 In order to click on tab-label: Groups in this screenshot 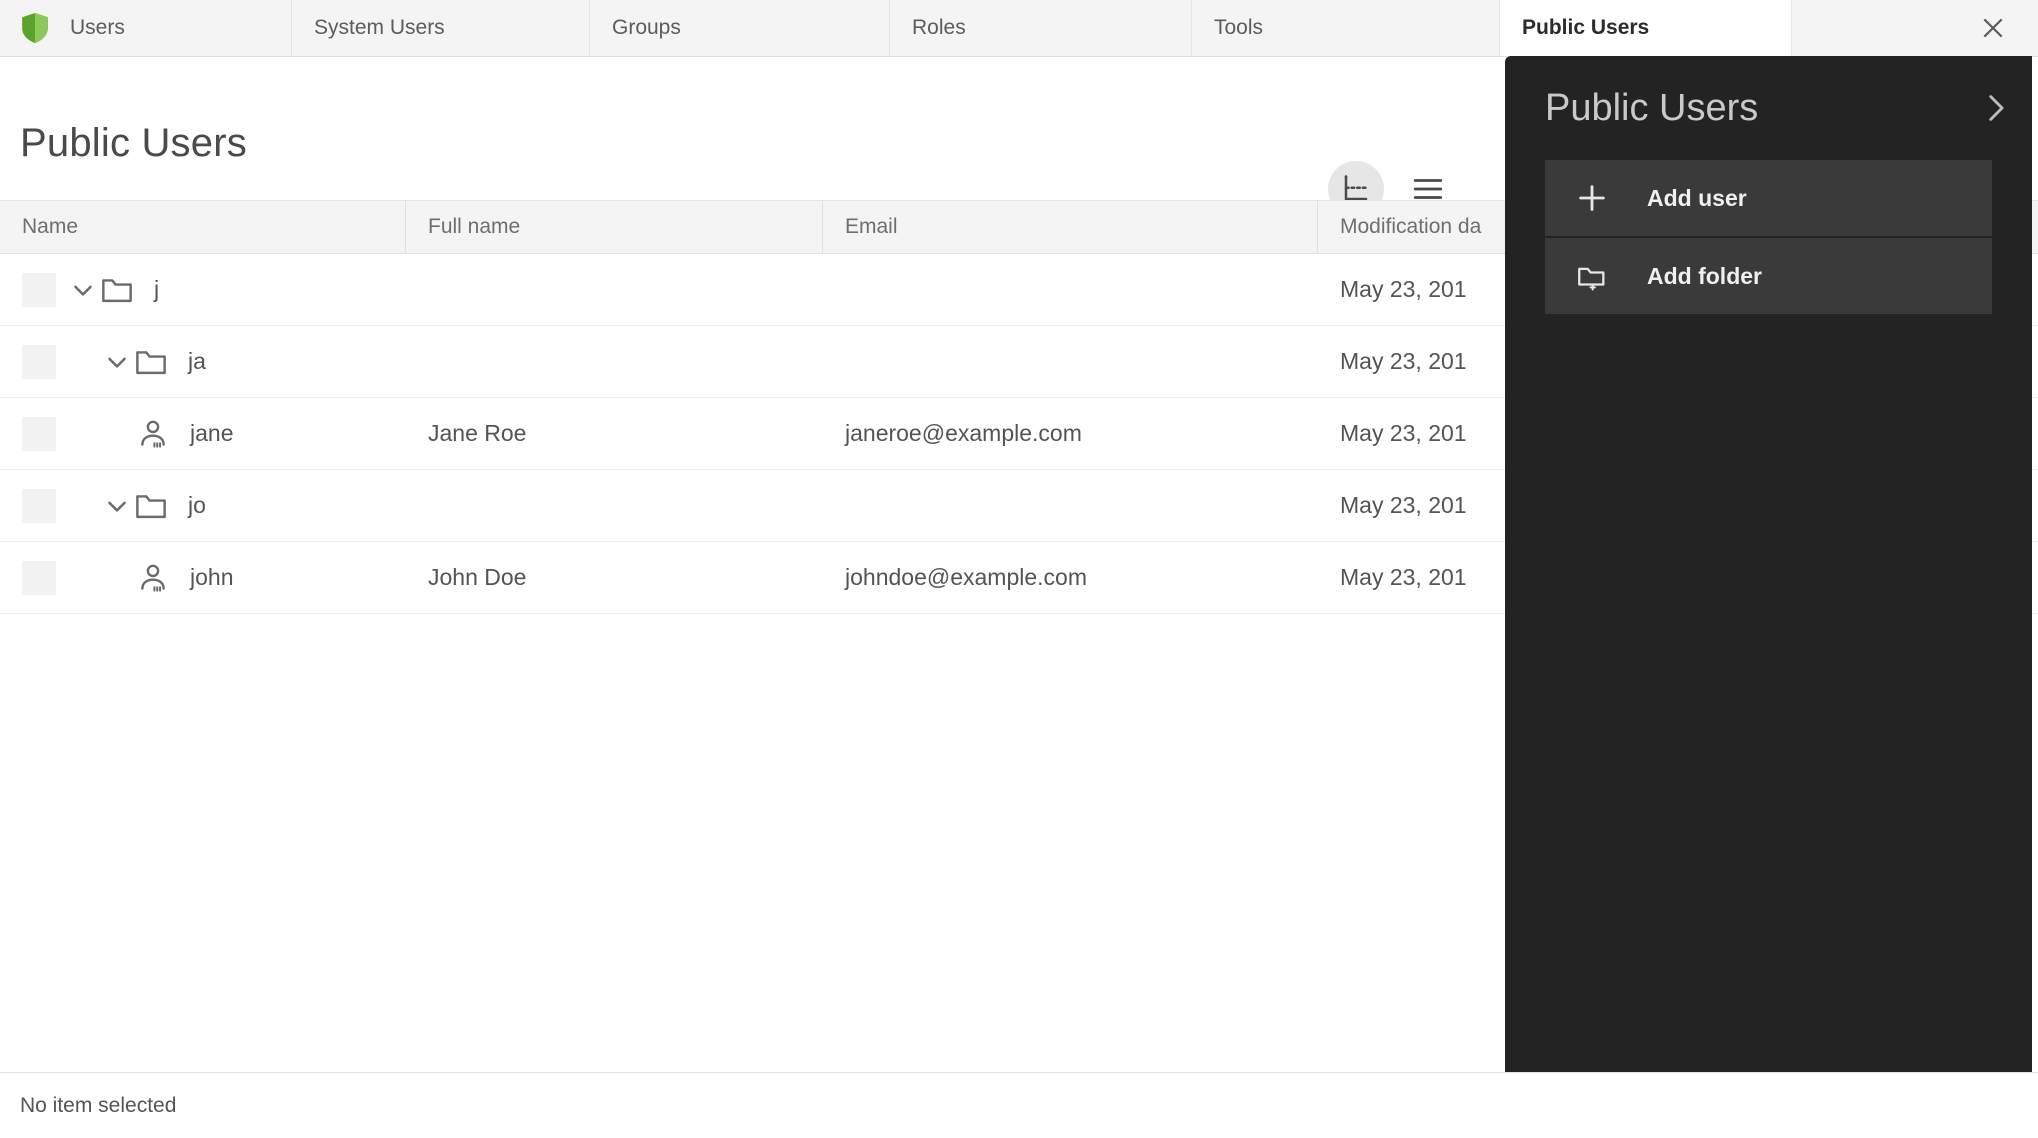, I will do `click(646, 27)`.